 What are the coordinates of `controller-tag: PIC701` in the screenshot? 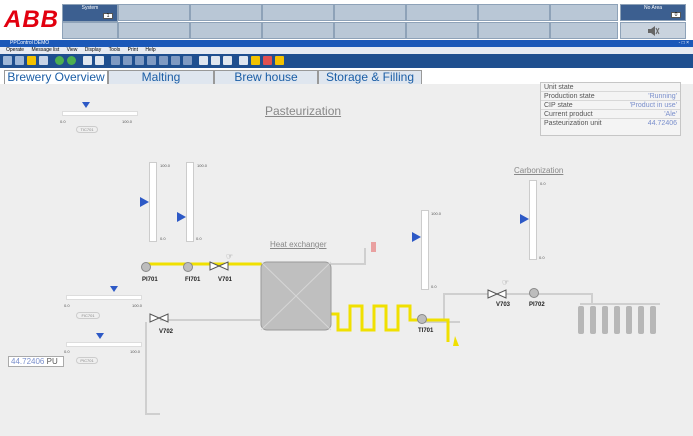 It's located at (87, 360).